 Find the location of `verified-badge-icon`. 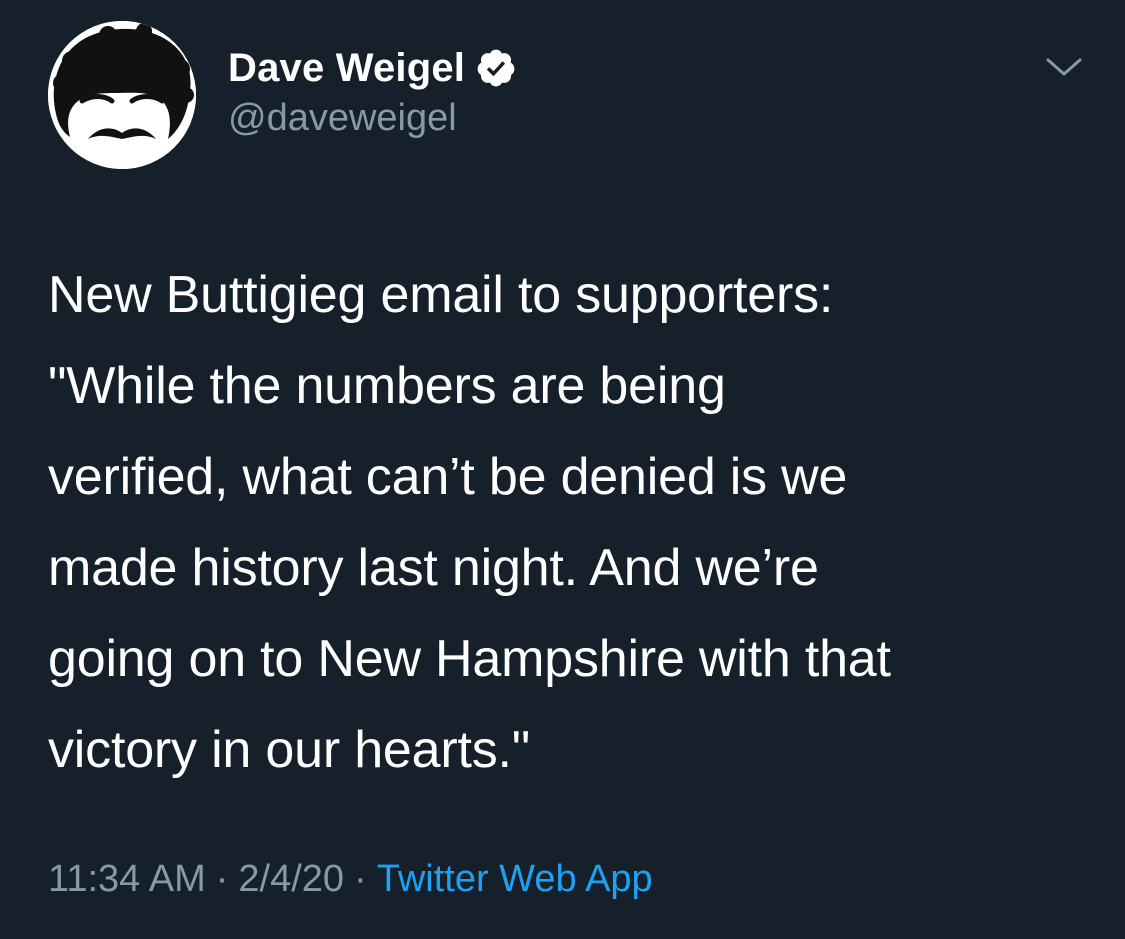

verified-badge-icon is located at coordinates (496, 68).